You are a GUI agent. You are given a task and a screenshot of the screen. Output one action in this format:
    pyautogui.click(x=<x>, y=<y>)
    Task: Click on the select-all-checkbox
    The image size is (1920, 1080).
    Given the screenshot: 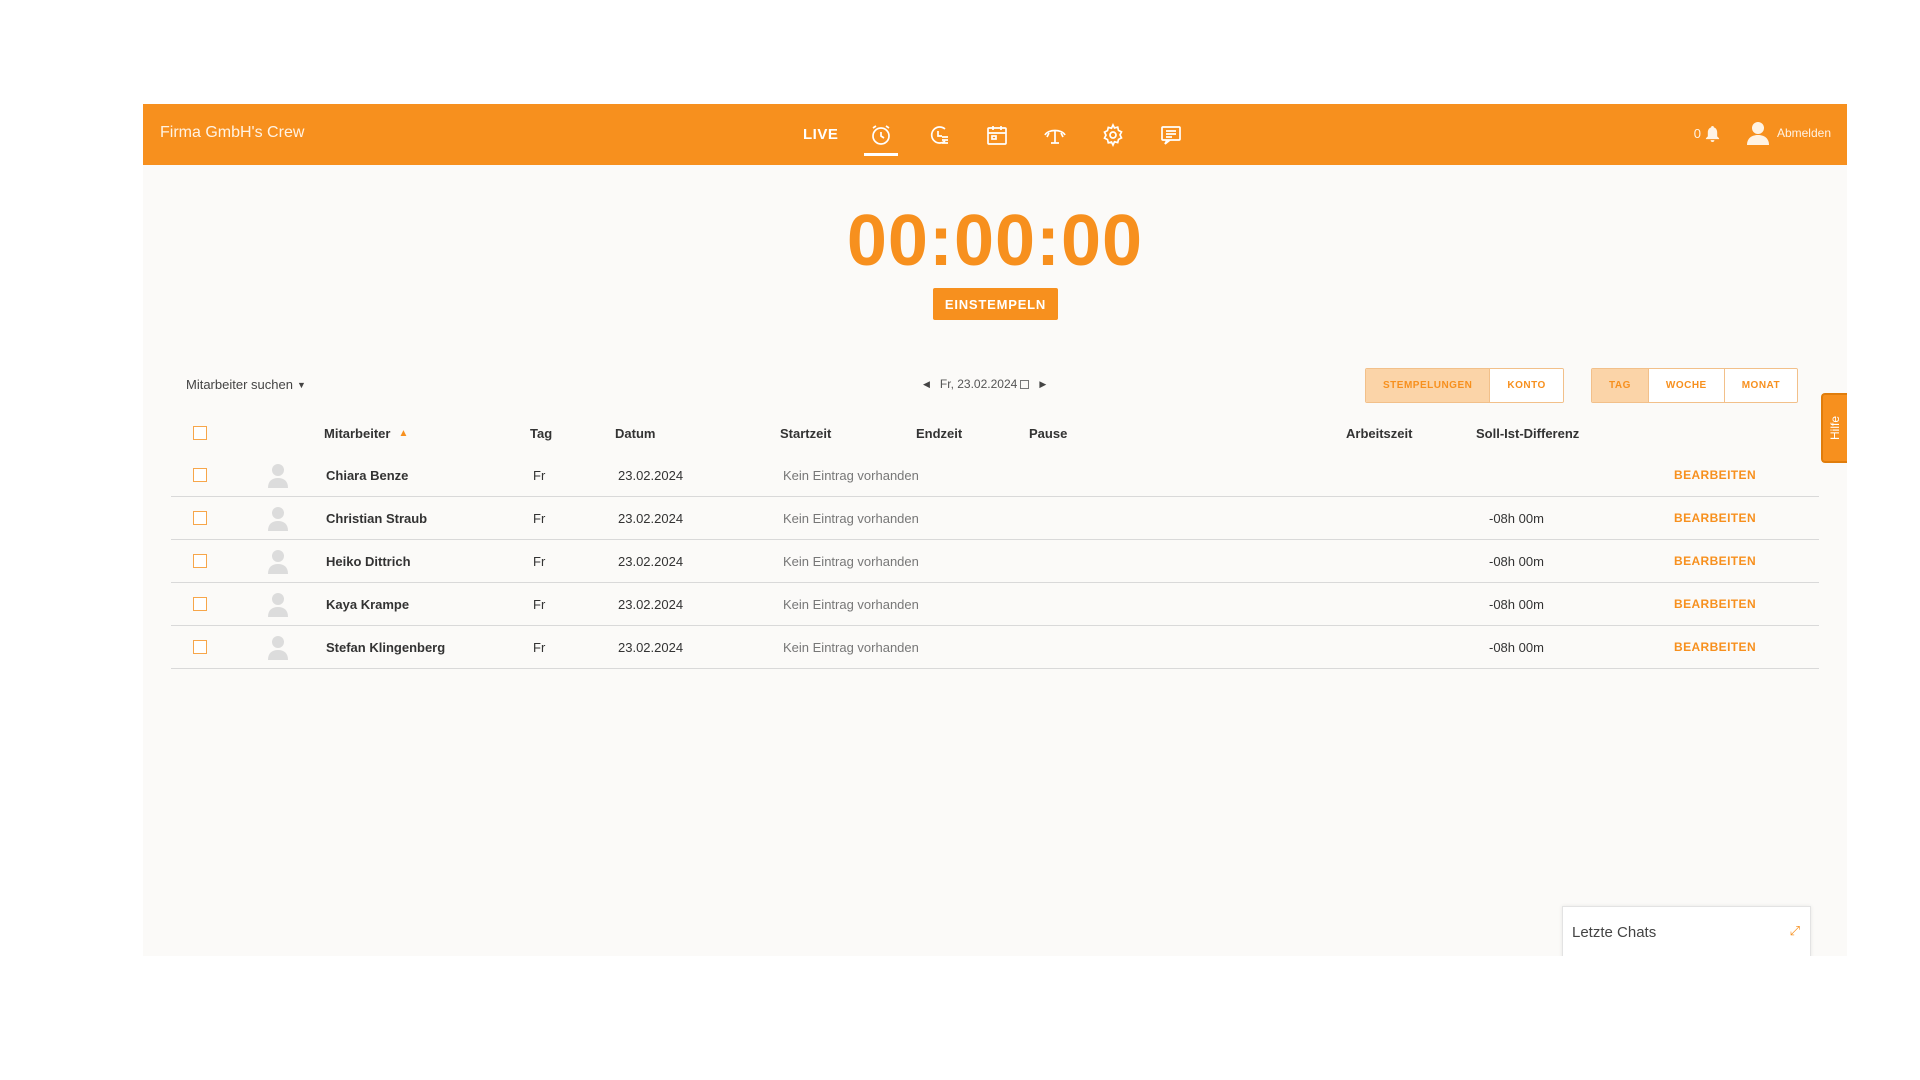 What is the action you would take?
    pyautogui.click(x=200, y=433)
    